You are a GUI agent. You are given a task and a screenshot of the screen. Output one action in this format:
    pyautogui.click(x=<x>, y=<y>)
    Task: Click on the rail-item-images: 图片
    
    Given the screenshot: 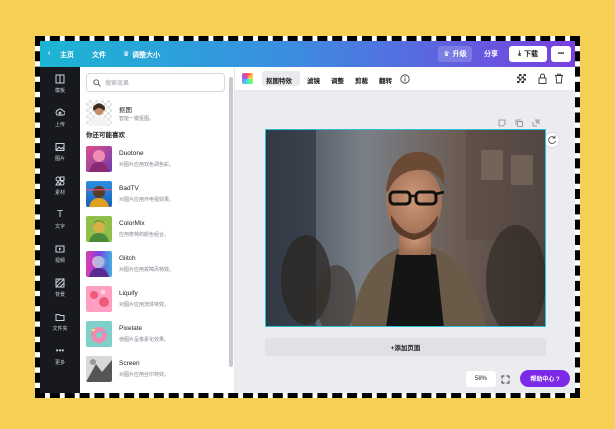 What is the action you would take?
    pyautogui.click(x=60, y=152)
    